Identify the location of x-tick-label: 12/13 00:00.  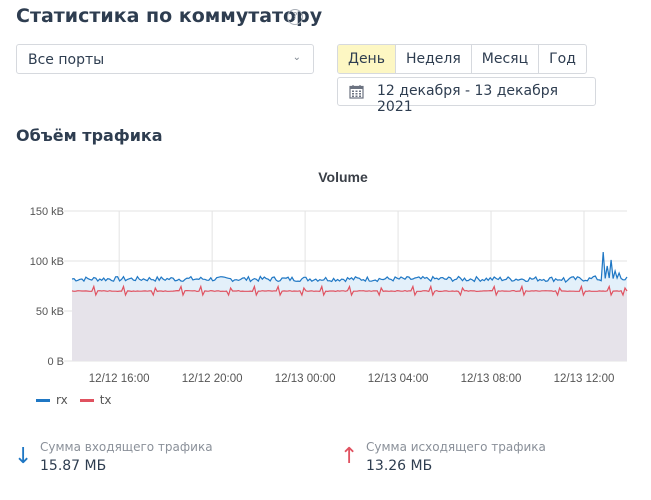
(305, 379).